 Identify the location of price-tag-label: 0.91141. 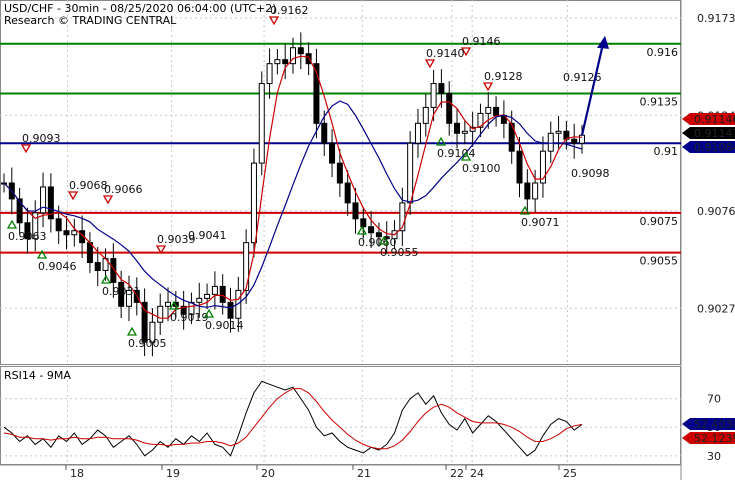
(714, 133).